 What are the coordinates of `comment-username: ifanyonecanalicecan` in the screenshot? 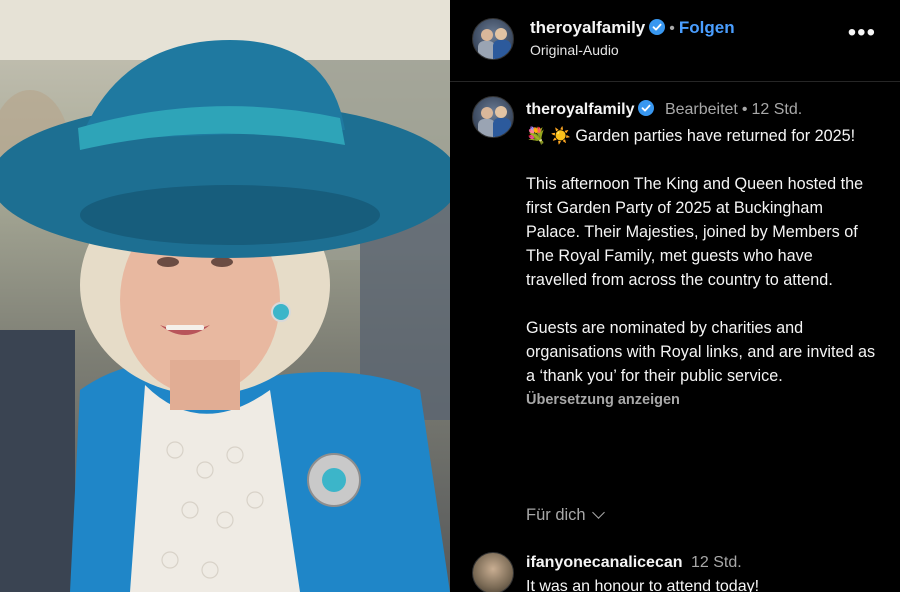 It's located at (604, 562).